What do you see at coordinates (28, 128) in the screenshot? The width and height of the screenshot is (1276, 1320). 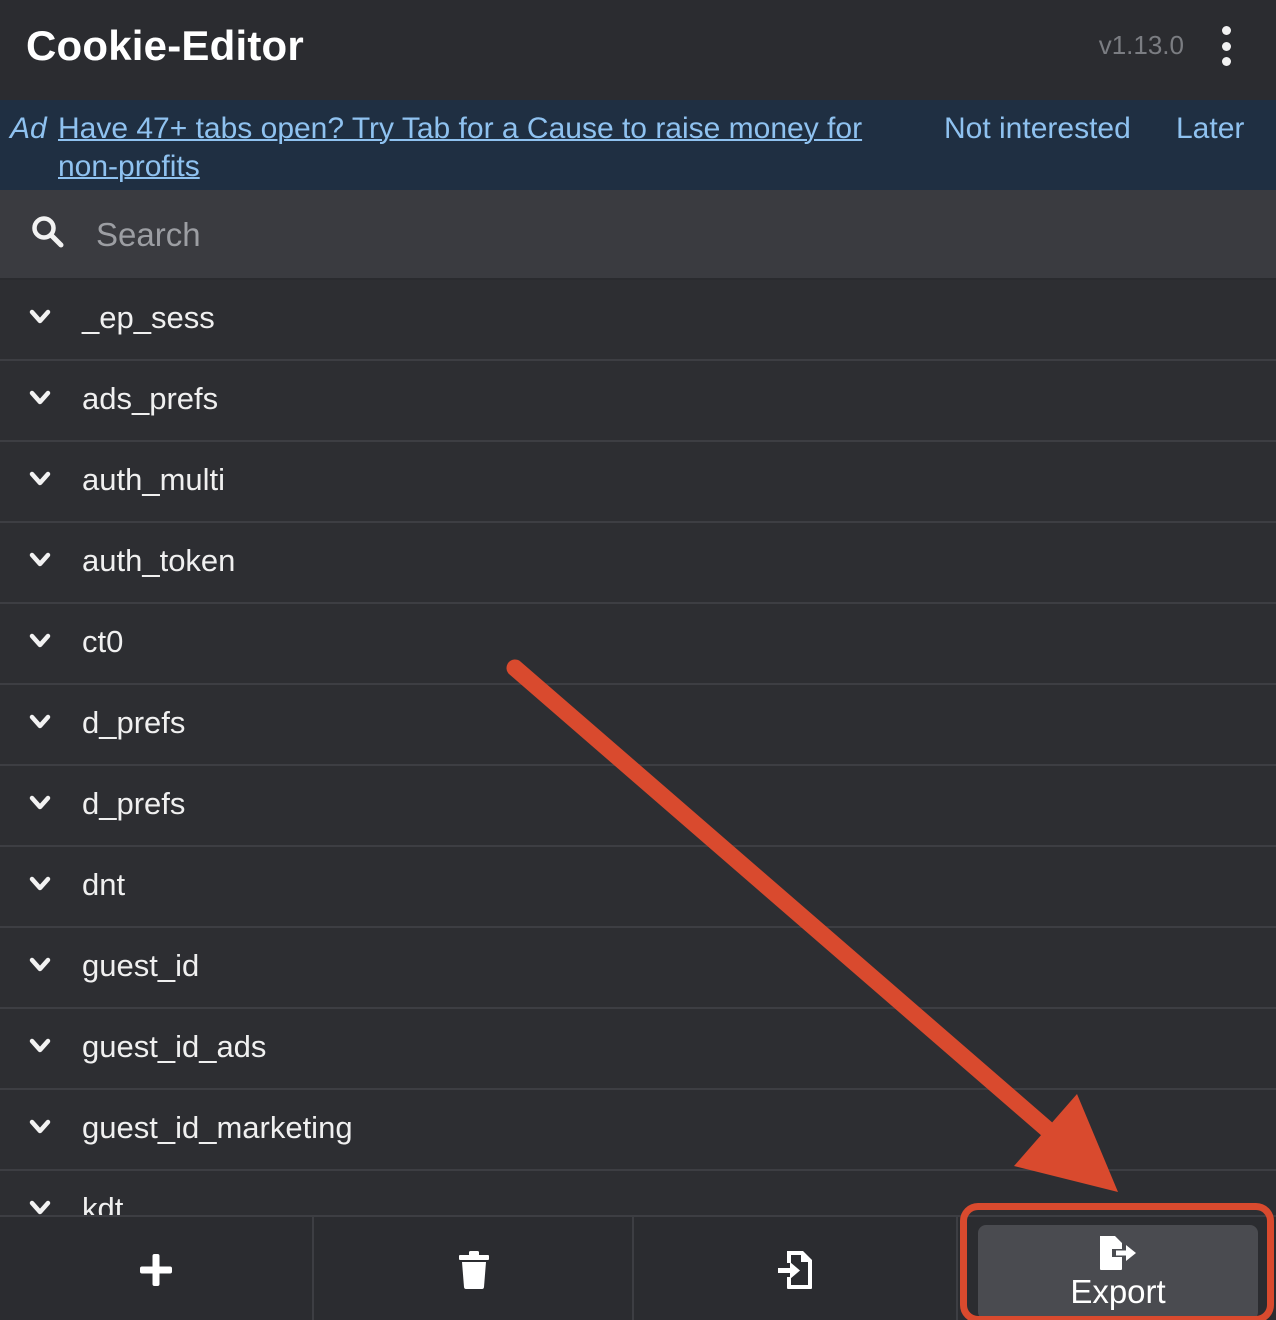 I see `ad-tag: Ad` at bounding box center [28, 128].